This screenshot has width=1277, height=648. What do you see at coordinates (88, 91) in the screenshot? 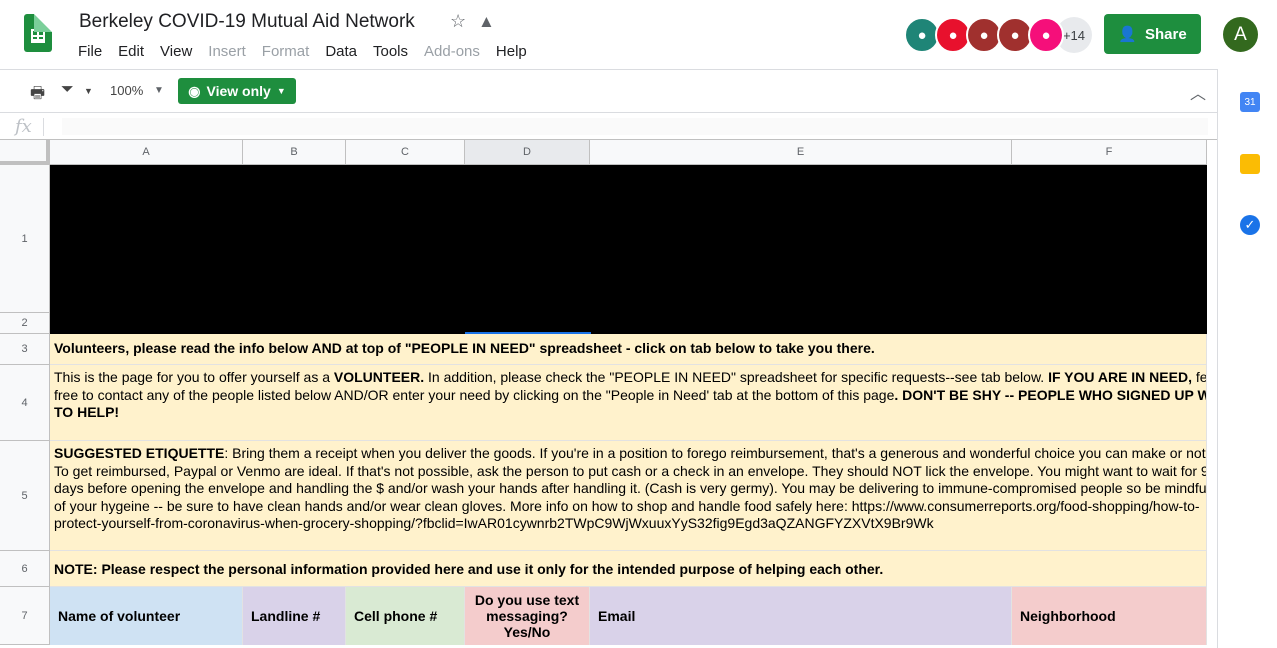
I see `filter-dropdown-icon: ▼` at bounding box center [88, 91].